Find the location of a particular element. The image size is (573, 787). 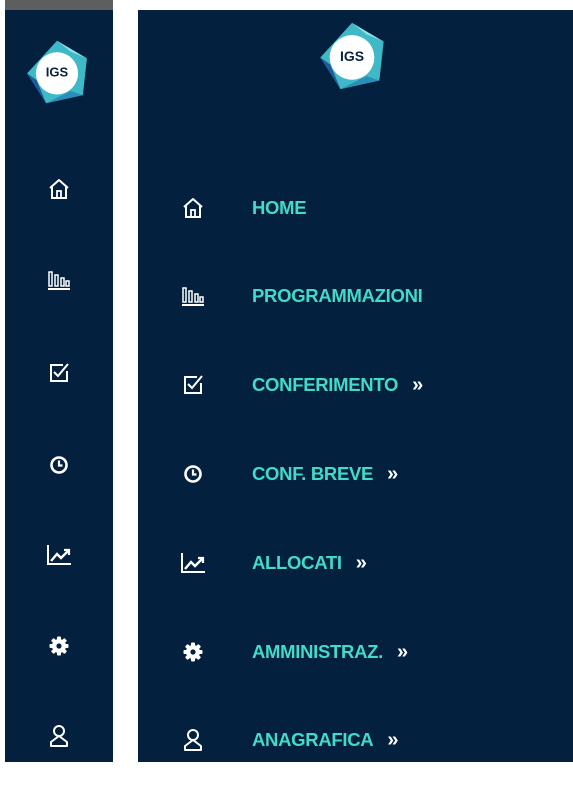

rail-anagrafica is located at coordinates (59, 736).